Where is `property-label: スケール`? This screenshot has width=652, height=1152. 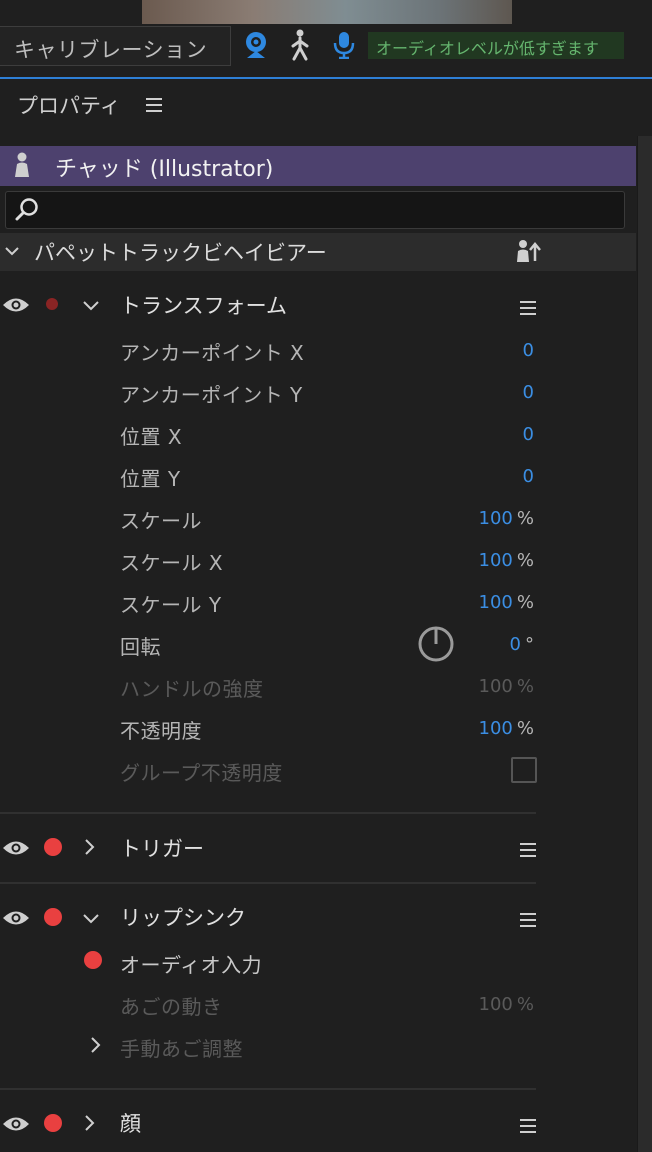 property-label: スケール is located at coordinates (161, 521).